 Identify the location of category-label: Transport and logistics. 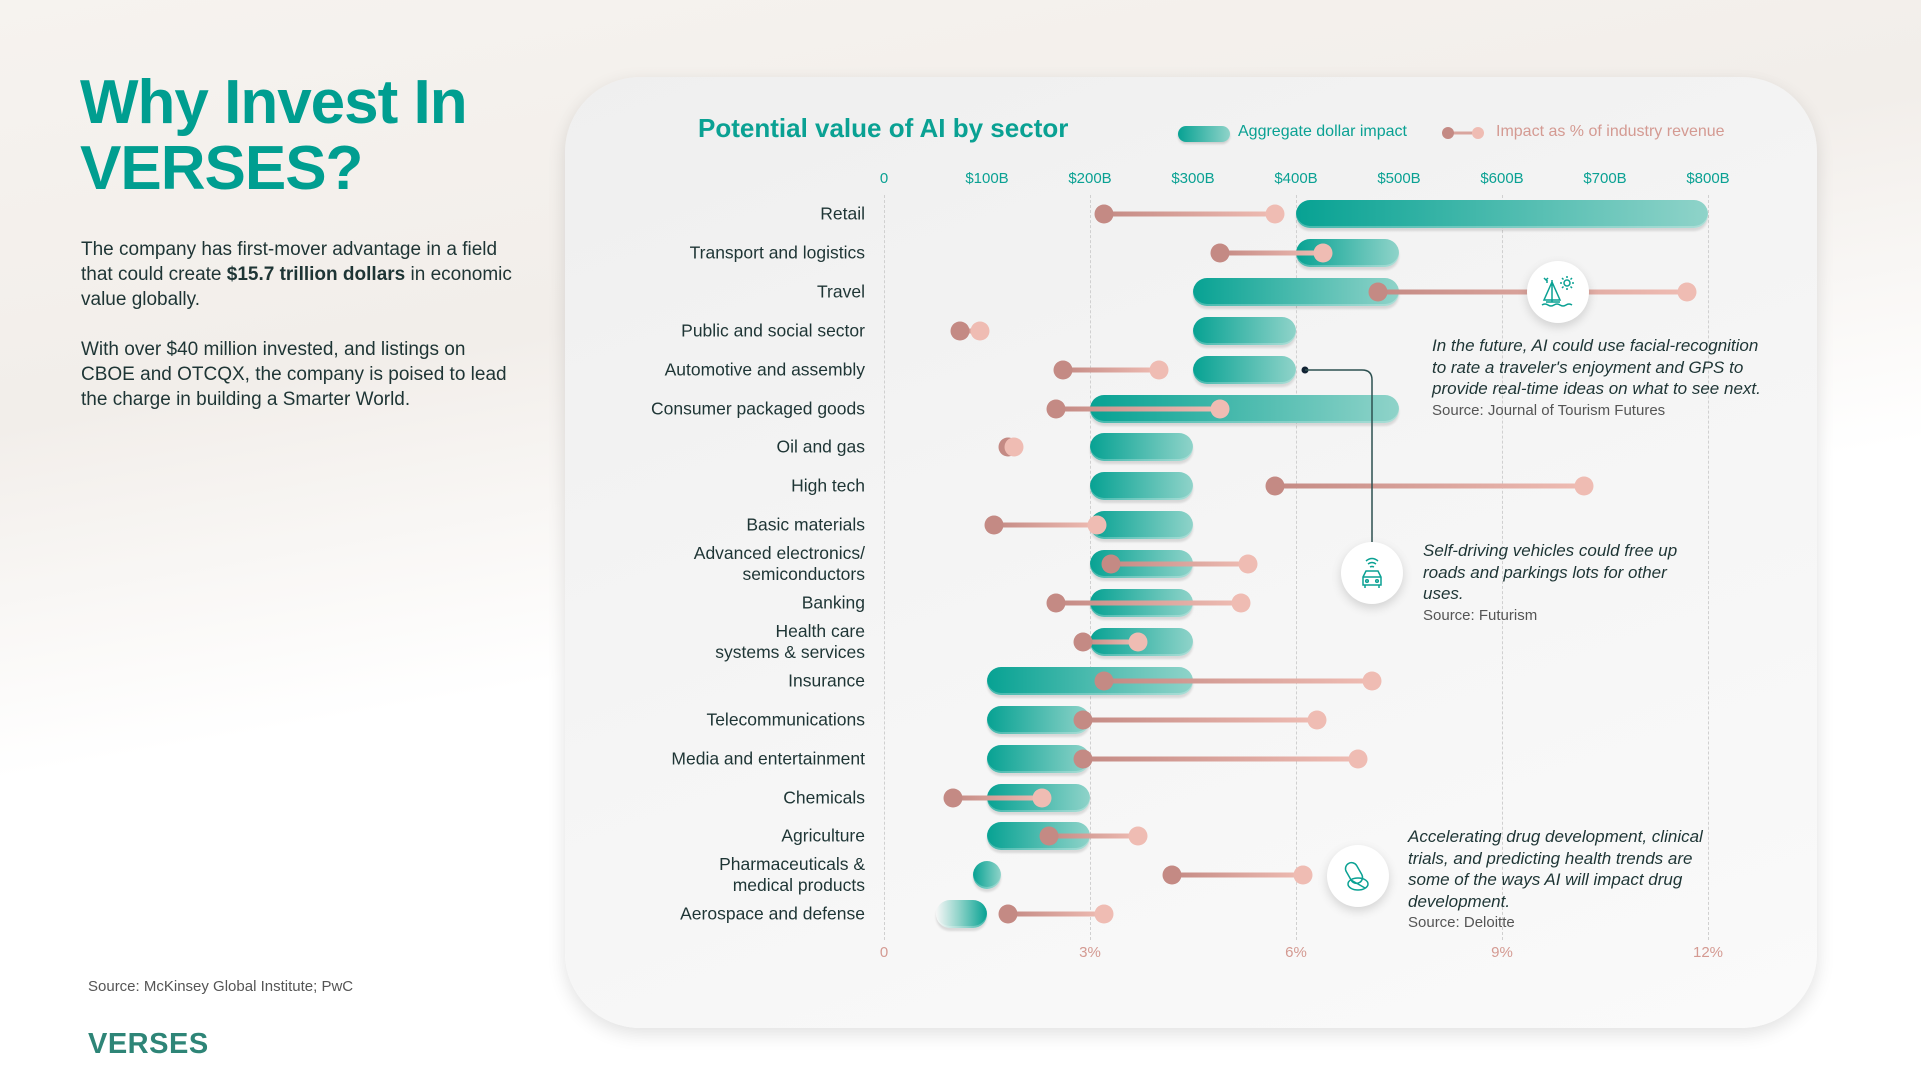
(777, 252).